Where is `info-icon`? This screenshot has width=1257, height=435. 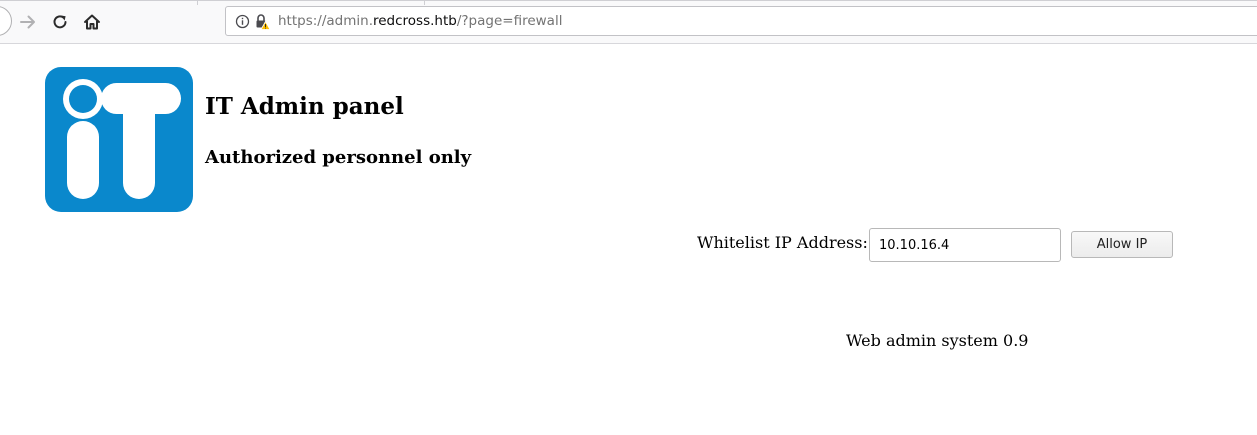
info-icon is located at coordinates (242, 21).